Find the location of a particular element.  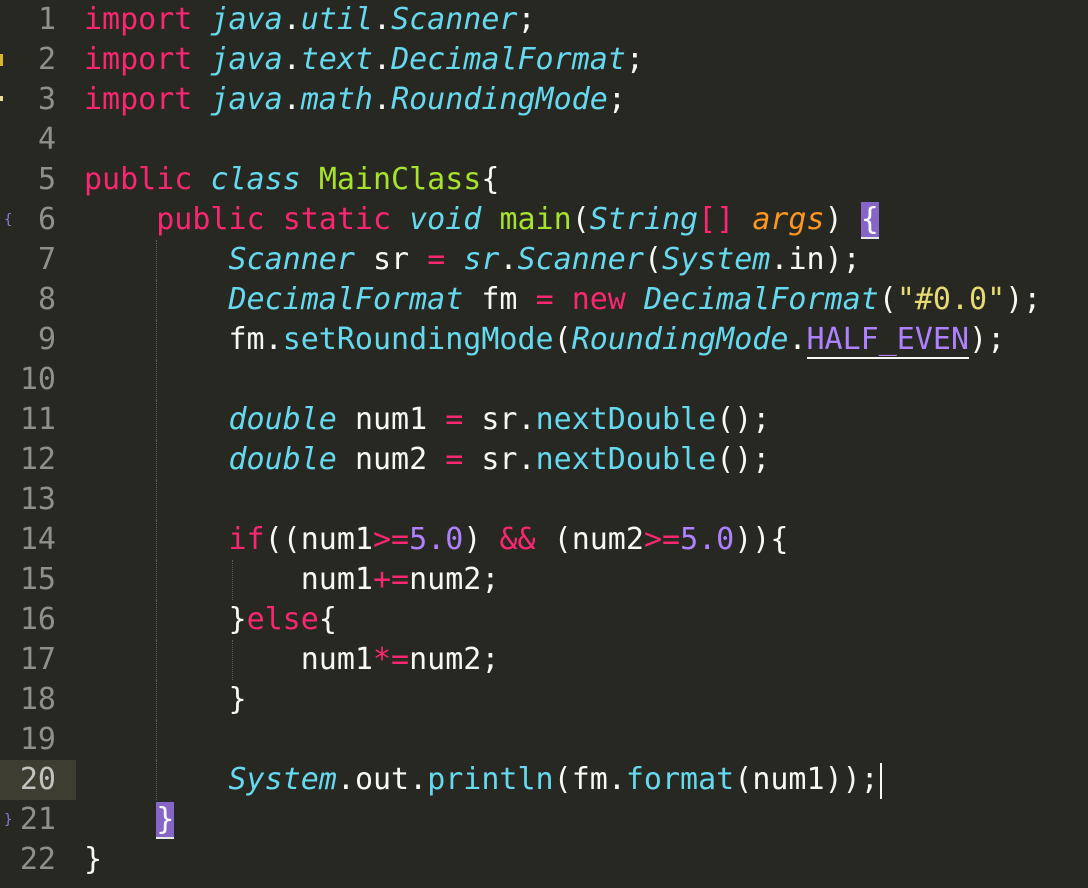

line-code: import java.math.RoundingMode; is located at coordinates (355, 100).